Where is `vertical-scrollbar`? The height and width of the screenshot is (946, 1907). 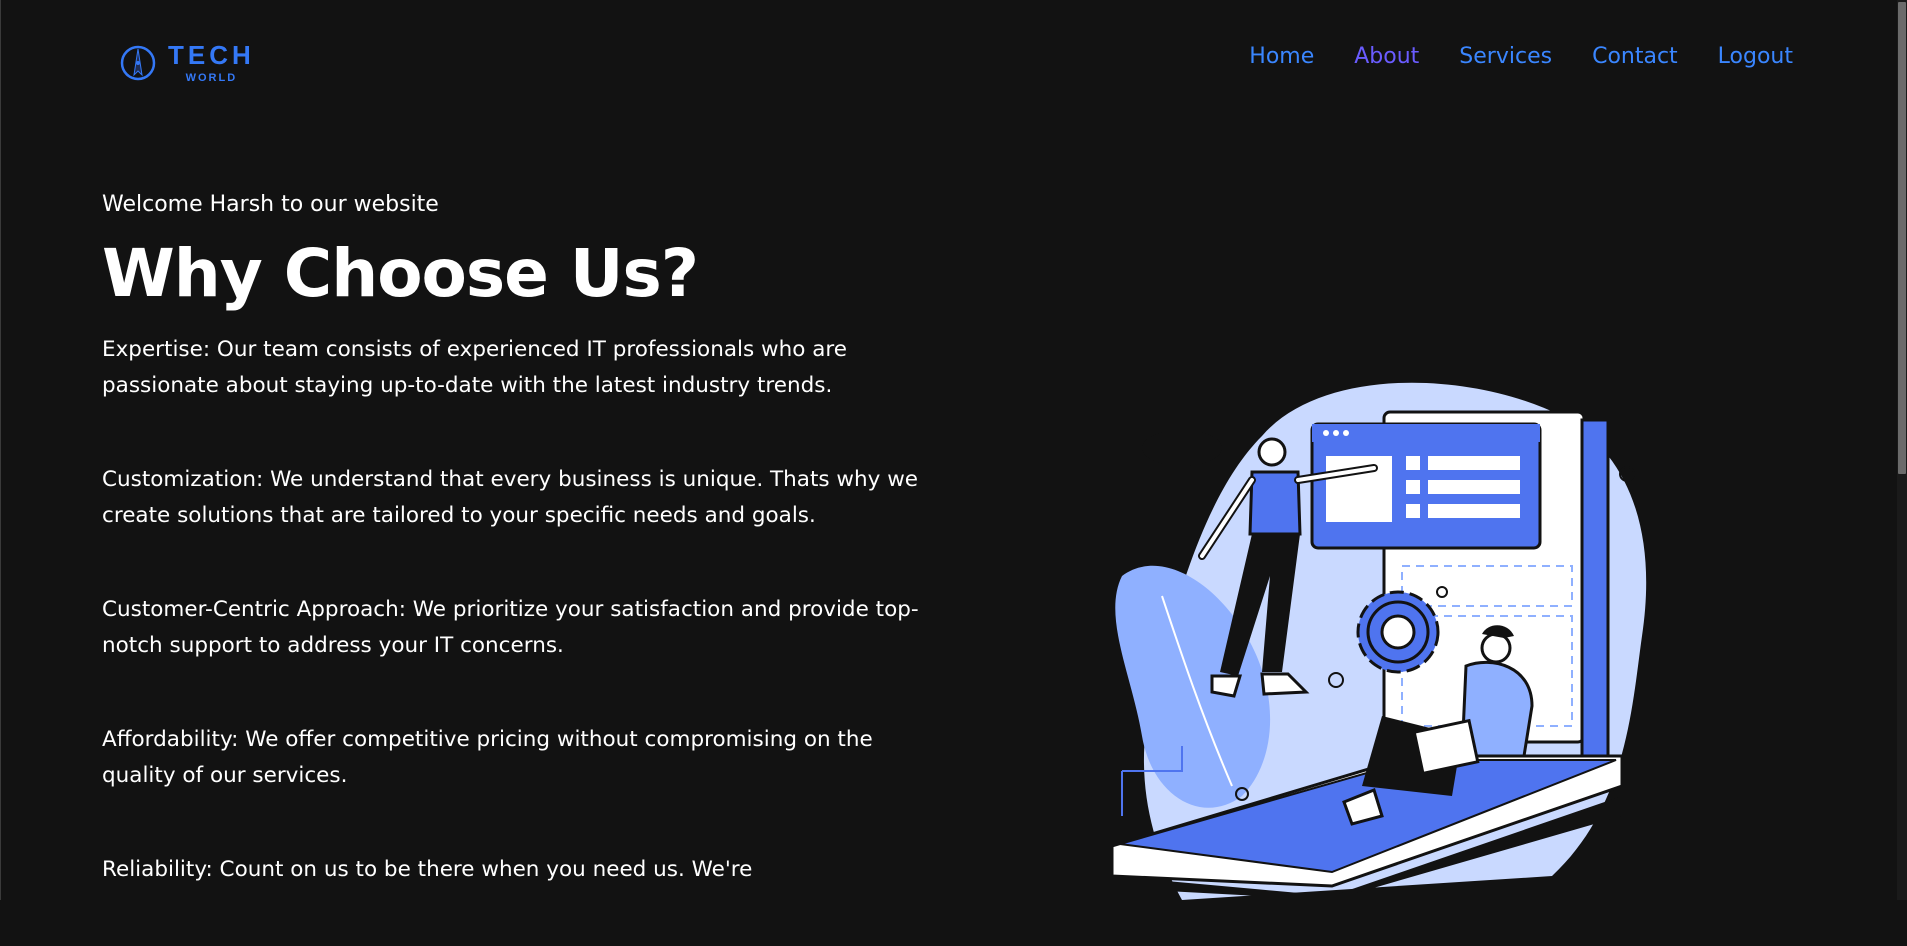
vertical-scrollbar is located at coordinates (1902, 450).